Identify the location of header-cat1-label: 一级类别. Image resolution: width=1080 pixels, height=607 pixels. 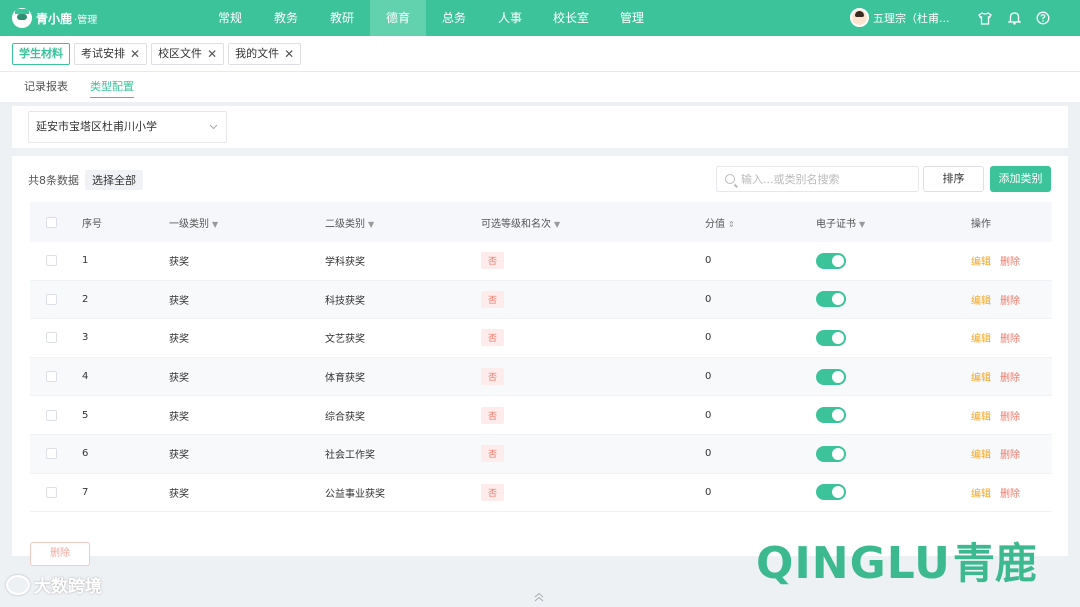
(189, 224).